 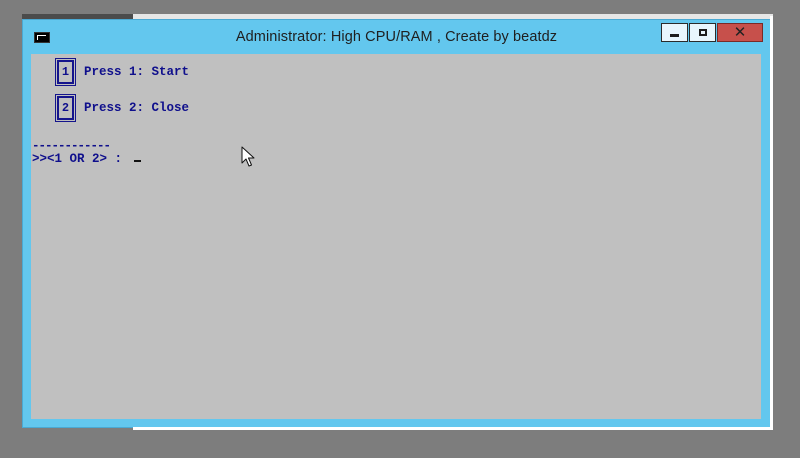 I want to click on maximize-button, so click(x=702, y=32).